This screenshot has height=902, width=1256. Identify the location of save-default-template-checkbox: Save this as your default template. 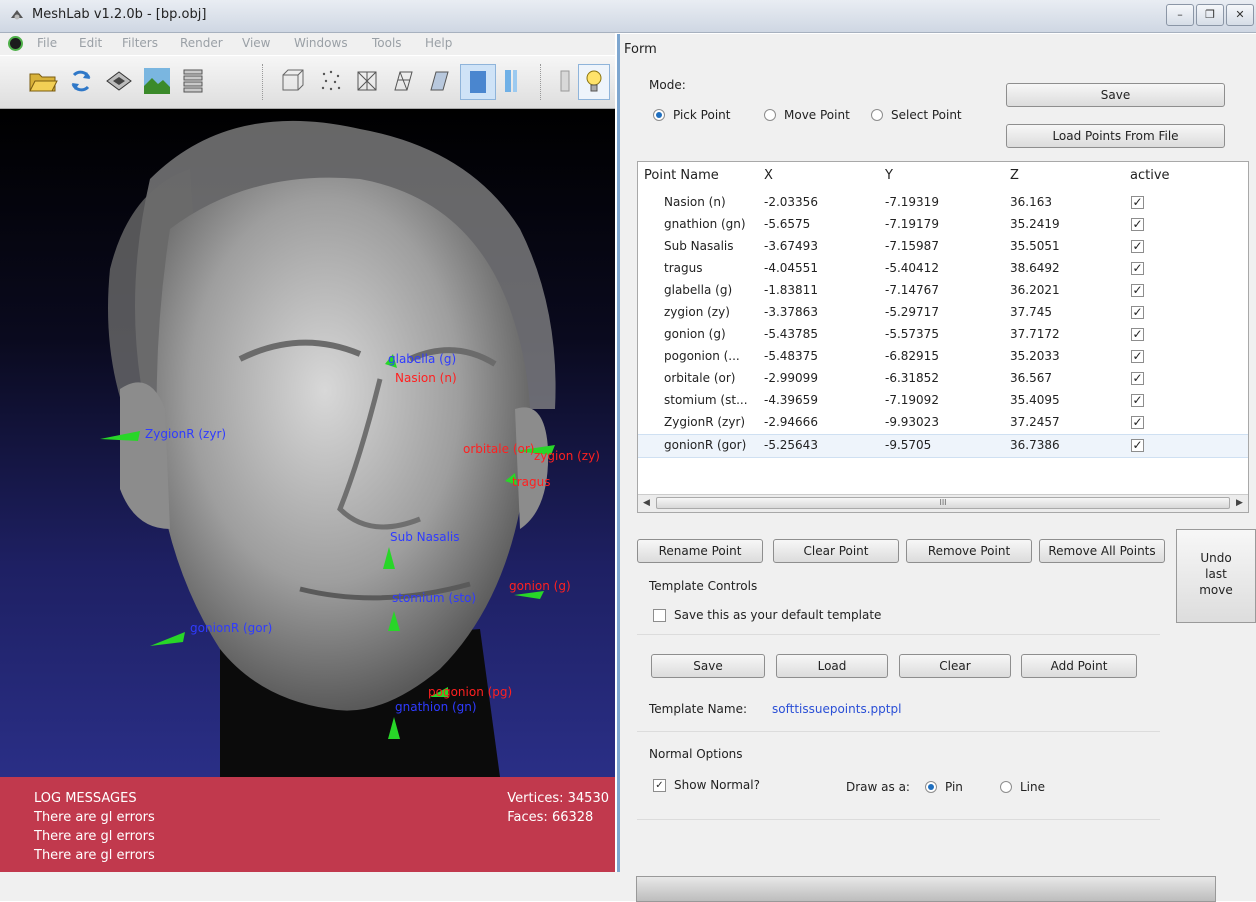
(767, 615).